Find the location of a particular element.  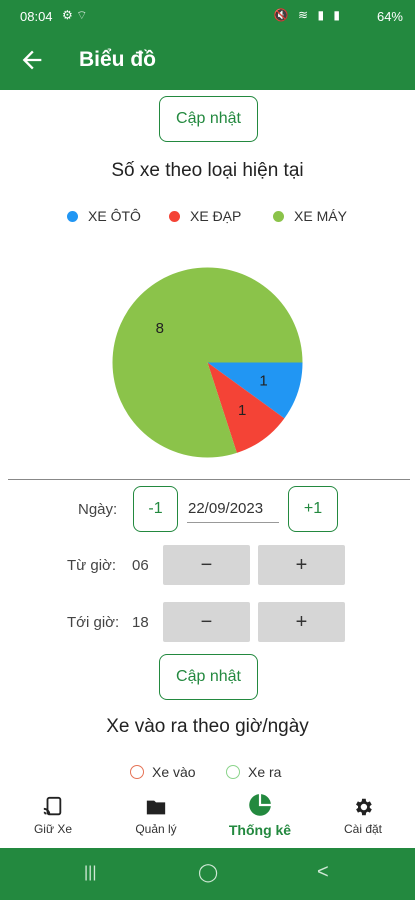

legend-label: XE MÁY is located at coordinates (320, 216).